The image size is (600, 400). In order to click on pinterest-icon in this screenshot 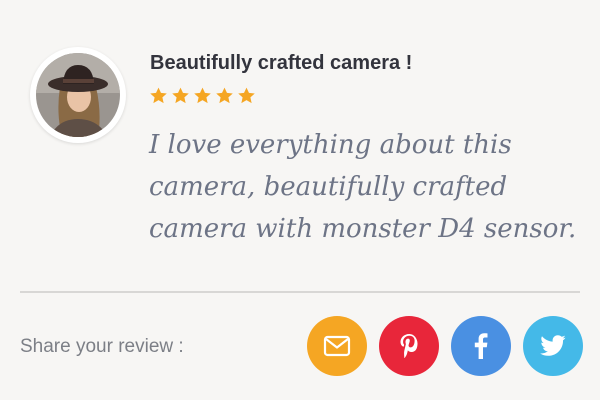, I will do `click(409, 346)`.